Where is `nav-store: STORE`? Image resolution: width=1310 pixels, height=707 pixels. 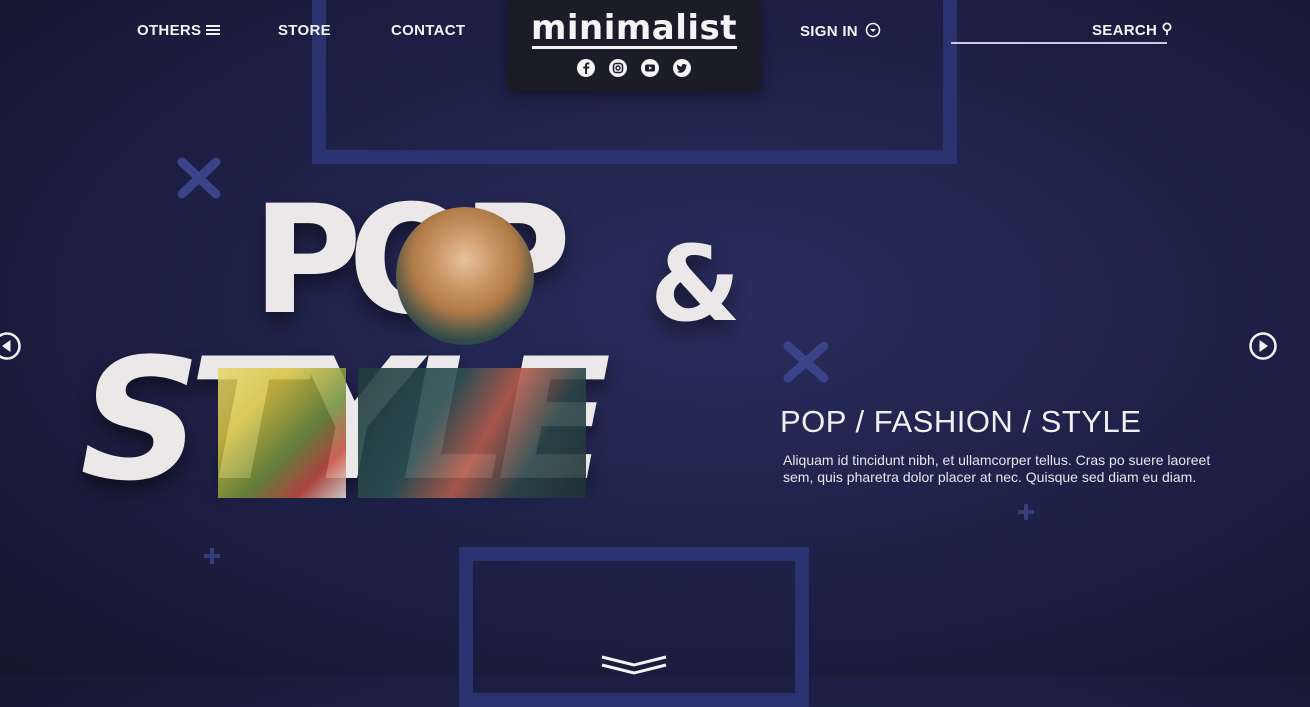
nav-store: STORE is located at coordinates (304, 30).